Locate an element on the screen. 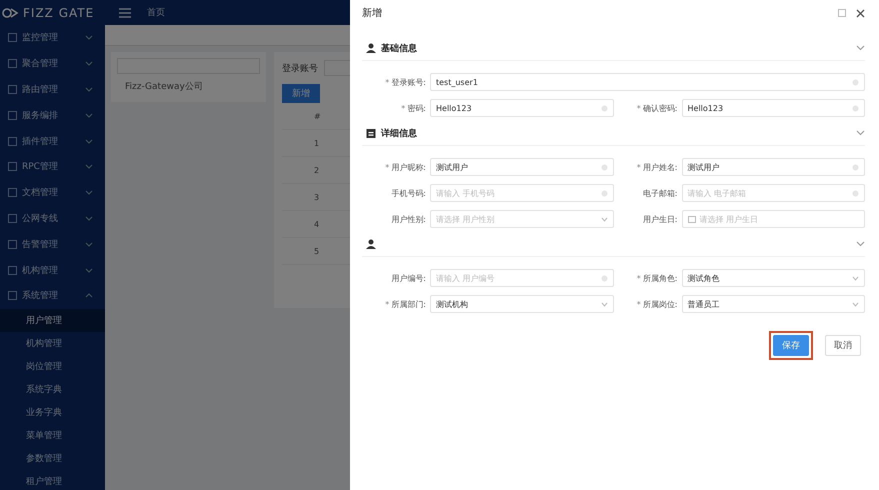  breadcrumb: 首页 is located at coordinates (156, 12).